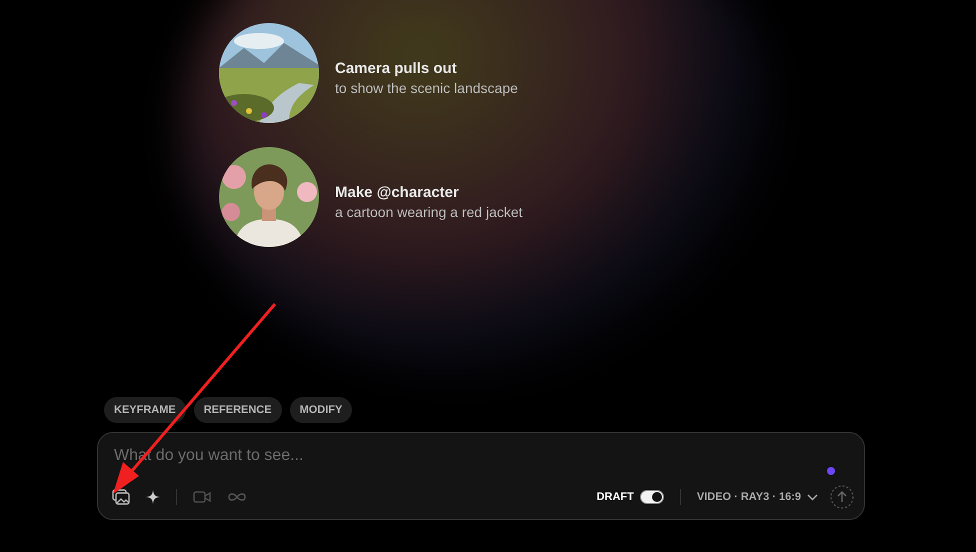 Image resolution: width=976 pixels, height=552 pixels. What do you see at coordinates (615, 497) in the screenshot?
I see `draft-label: DRAFT` at bounding box center [615, 497].